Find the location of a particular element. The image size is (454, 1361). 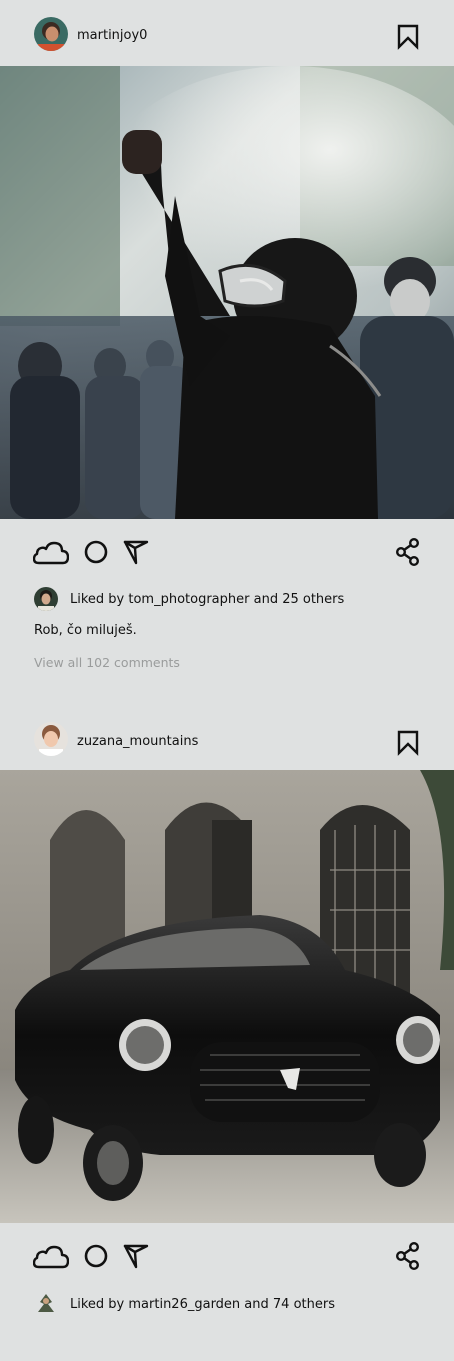

username: zuzana_mountains is located at coordinates (137, 742).